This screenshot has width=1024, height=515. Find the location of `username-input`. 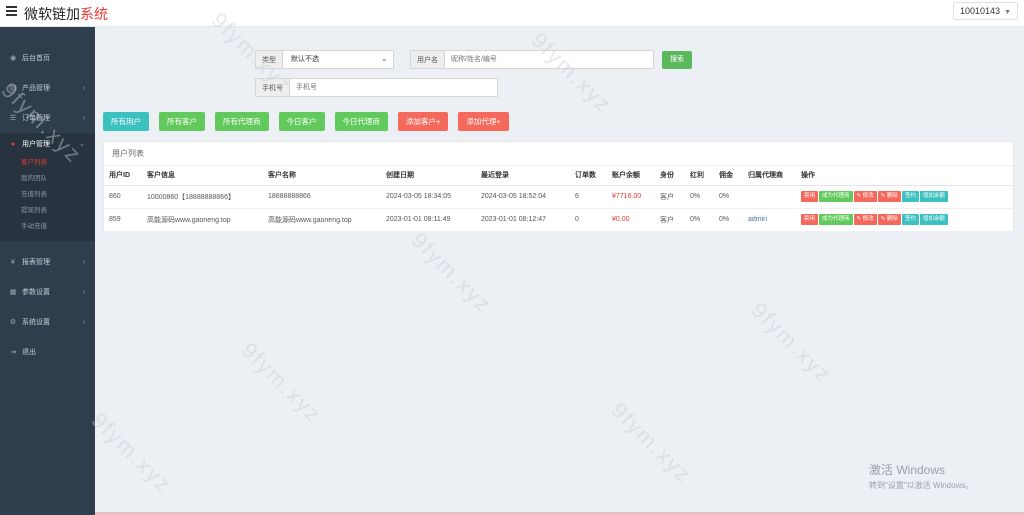

username-input is located at coordinates (549, 59).